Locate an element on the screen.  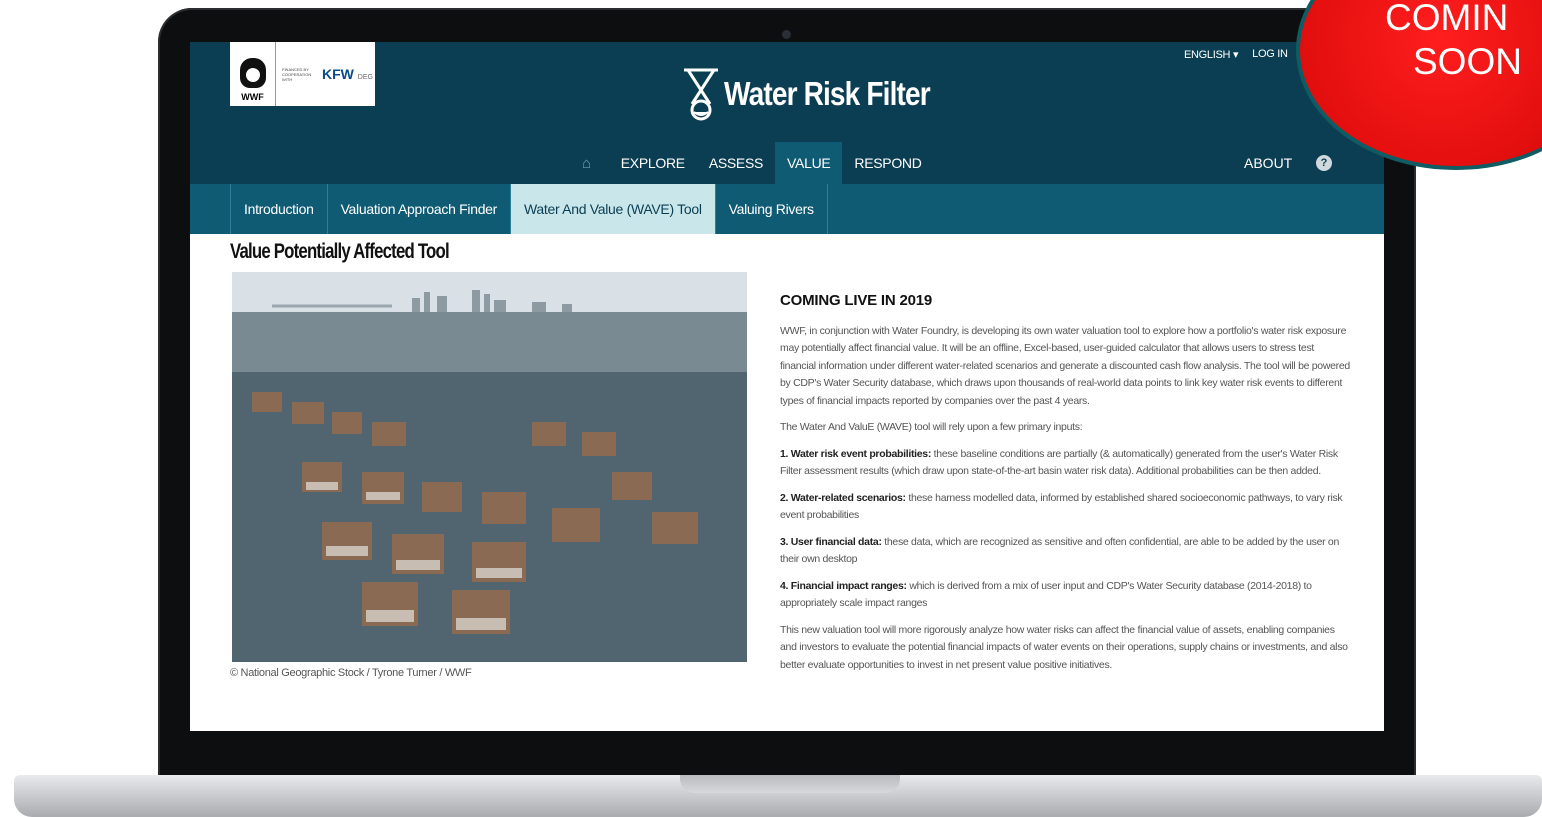
tab-wave-tool: Water And Value (WAVE) Tool is located at coordinates (612, 209).